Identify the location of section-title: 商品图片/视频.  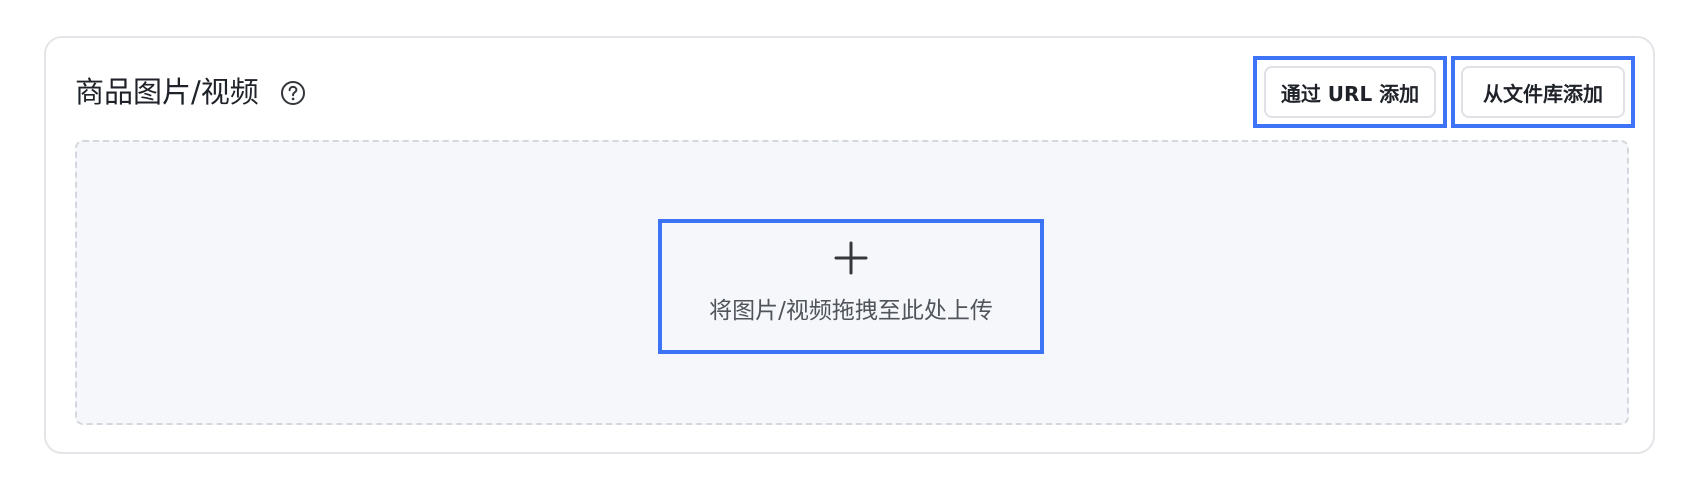
(167, 92).